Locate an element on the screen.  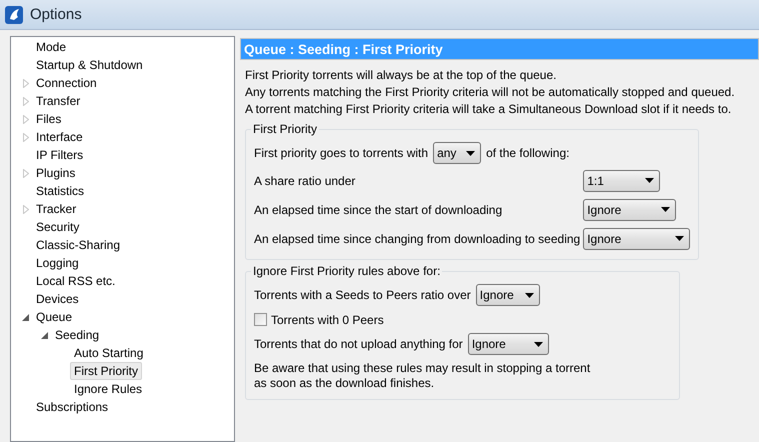
app-icon is located at coordinates (14, 15).